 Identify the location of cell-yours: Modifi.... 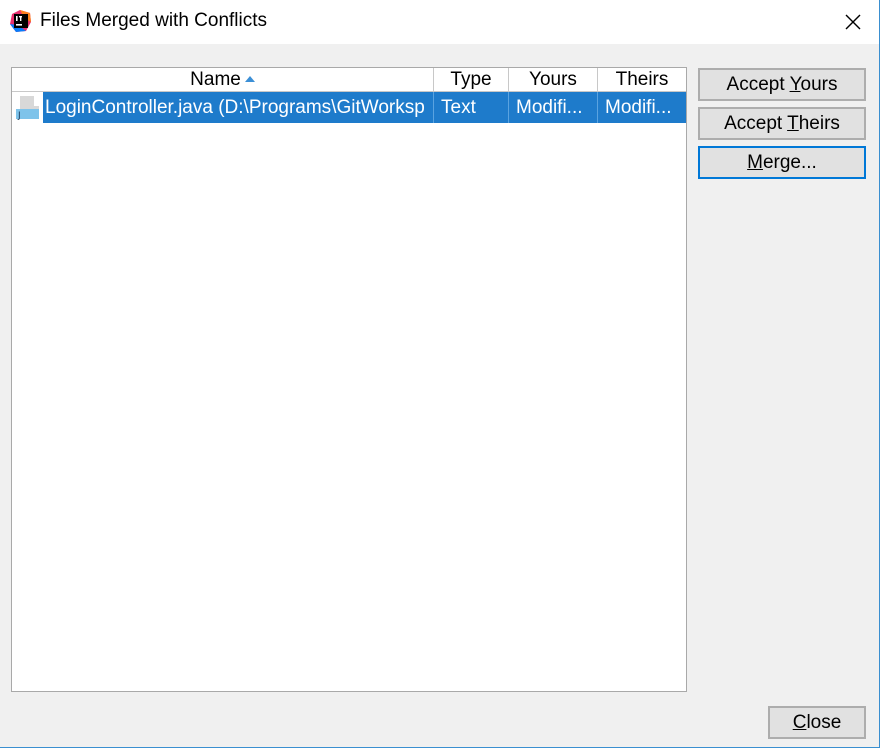
(553, 107).